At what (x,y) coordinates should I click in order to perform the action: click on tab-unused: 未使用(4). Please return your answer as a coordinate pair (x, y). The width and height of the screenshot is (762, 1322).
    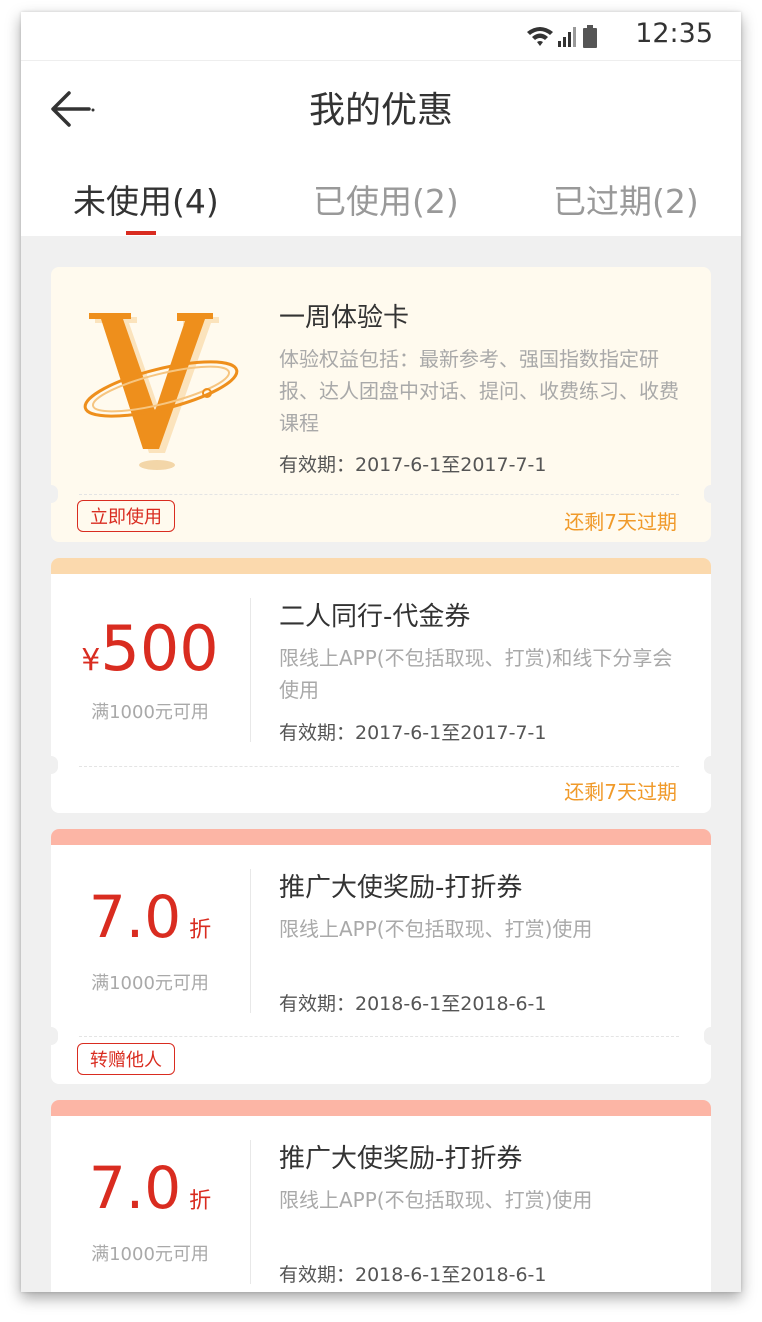
    Looking at the image, I should click on (146, 199).